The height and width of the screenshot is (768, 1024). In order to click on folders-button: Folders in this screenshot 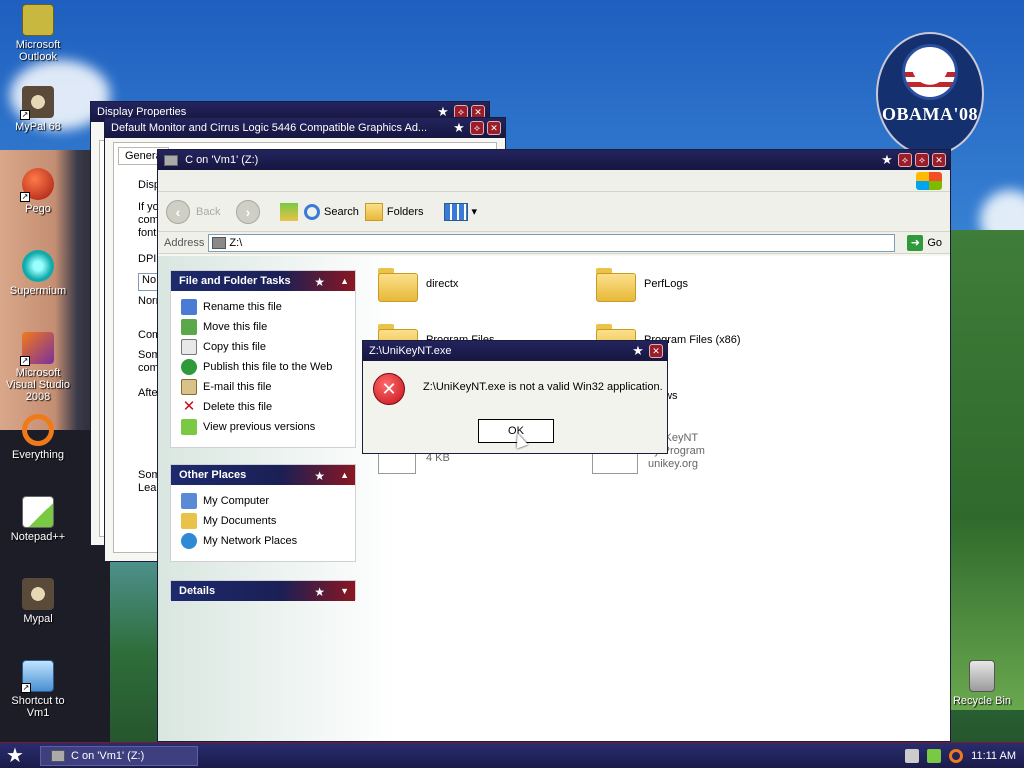, I will do `click(394, 211)`.